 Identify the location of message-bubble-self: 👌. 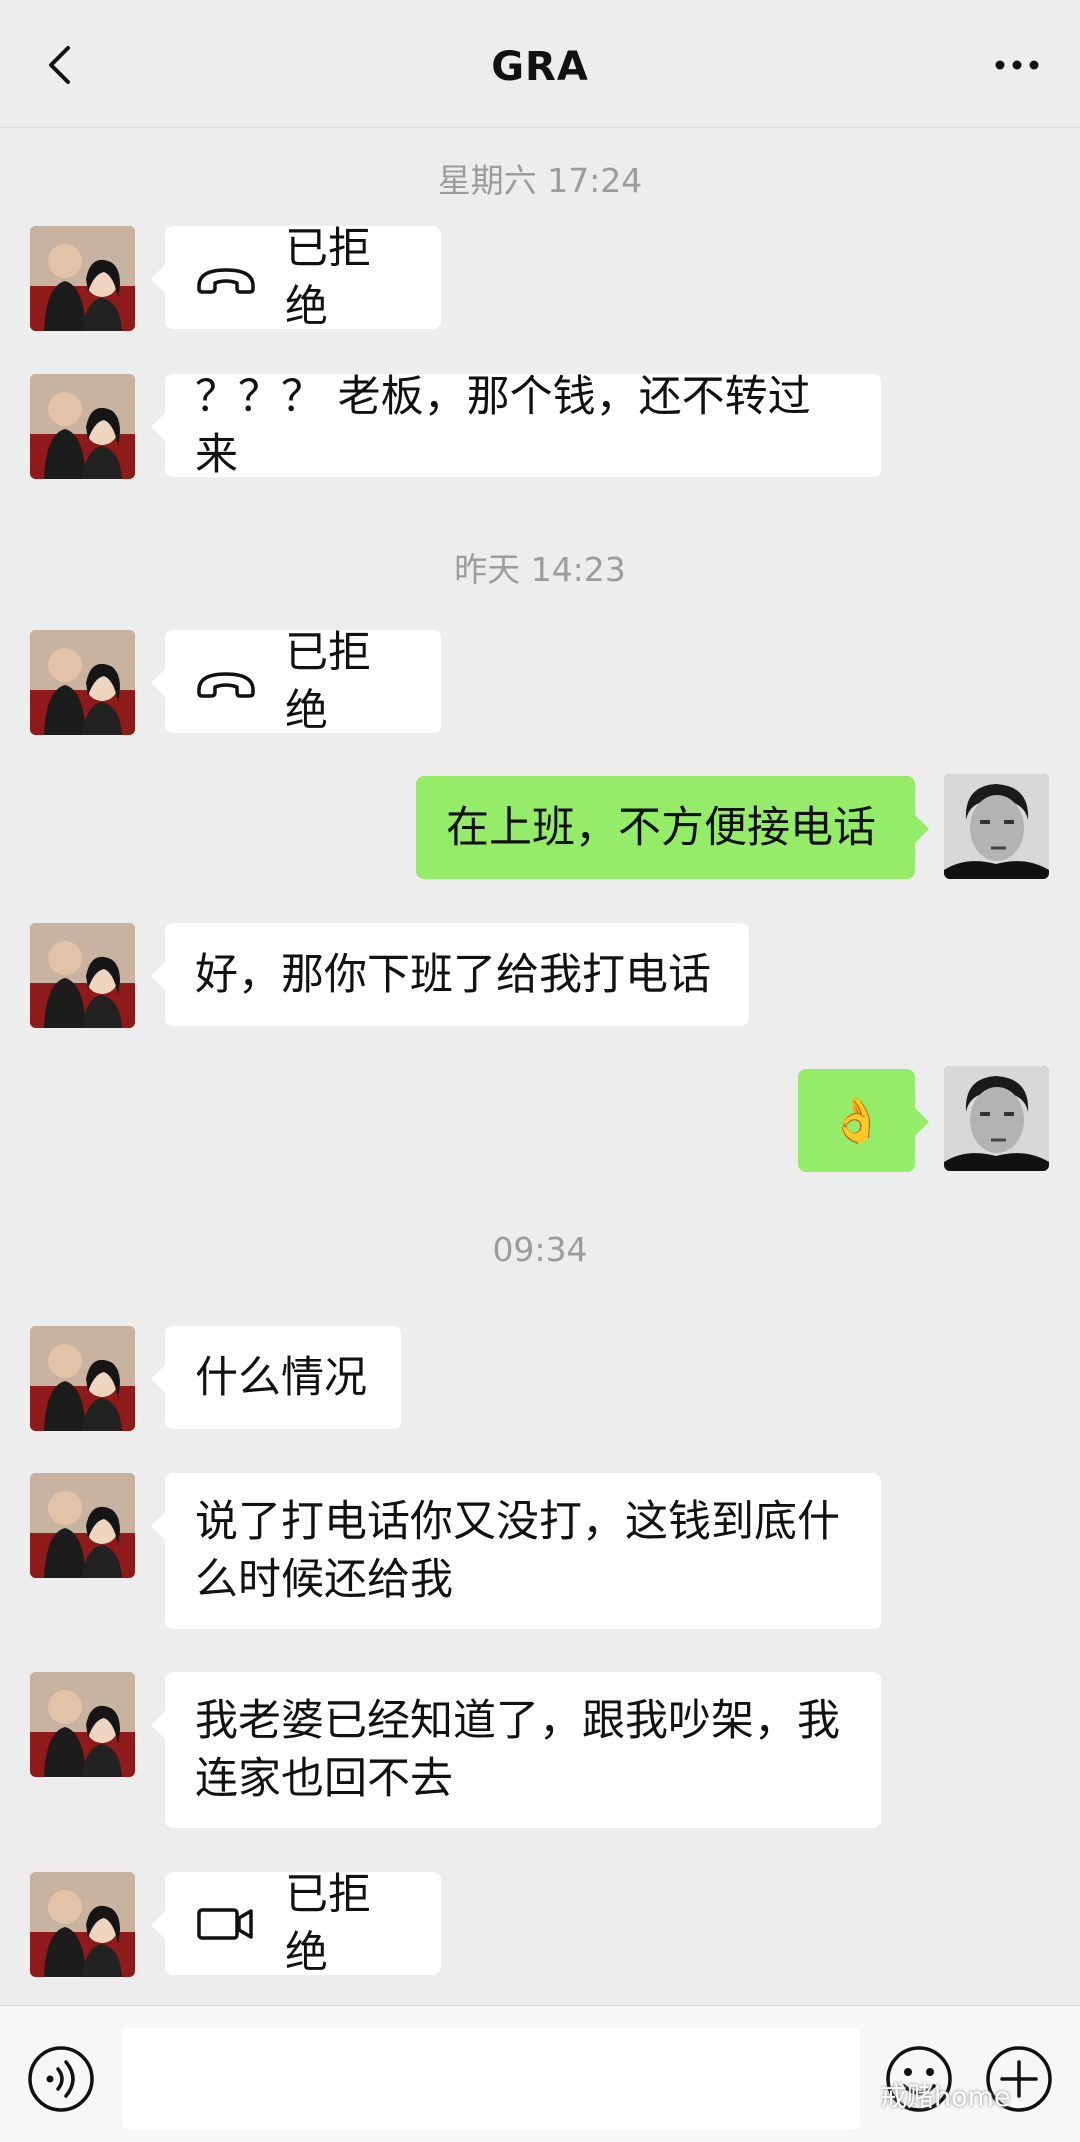
(863, 1120).